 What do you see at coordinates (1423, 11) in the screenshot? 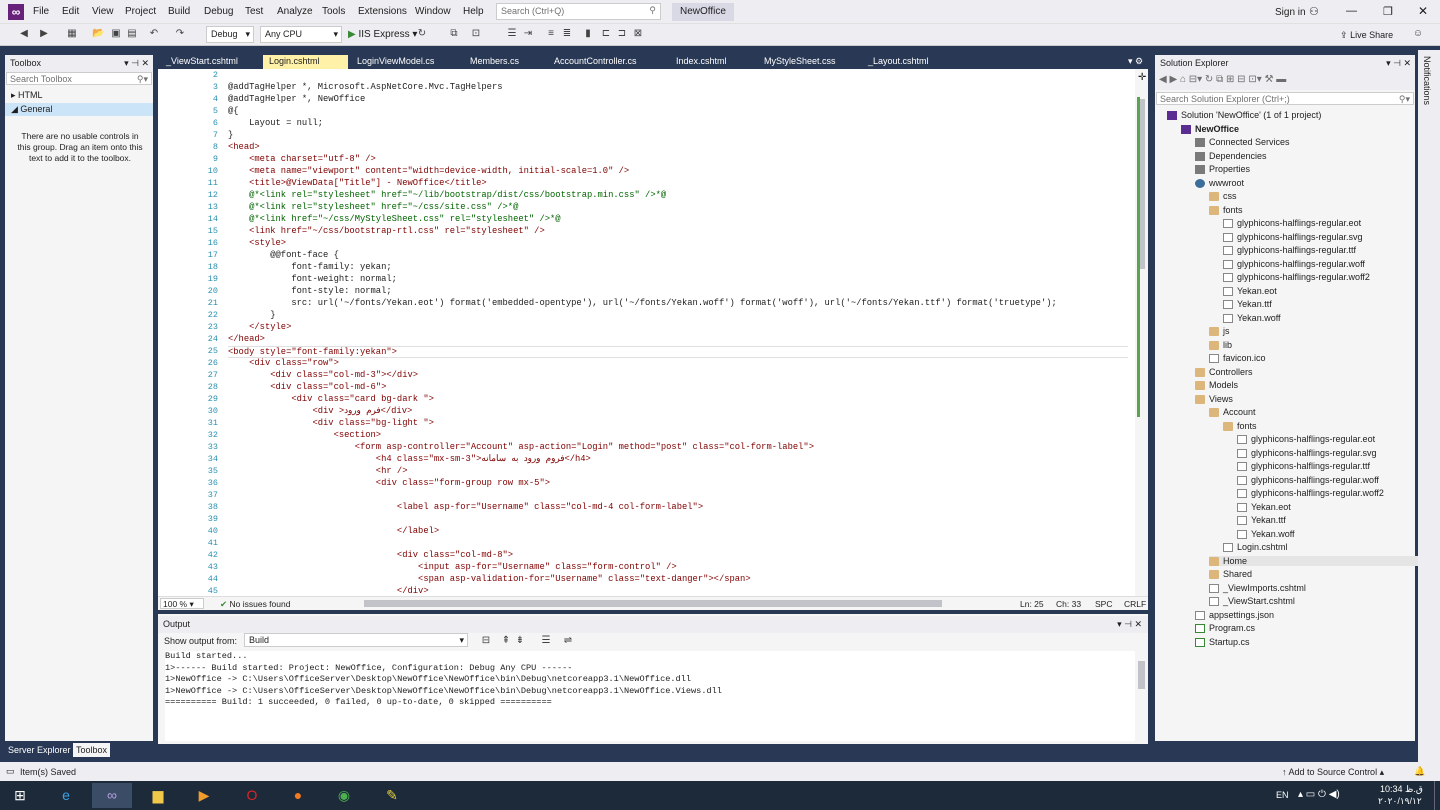
I see `close-button: ✕` at bounding box center [1423, 11].